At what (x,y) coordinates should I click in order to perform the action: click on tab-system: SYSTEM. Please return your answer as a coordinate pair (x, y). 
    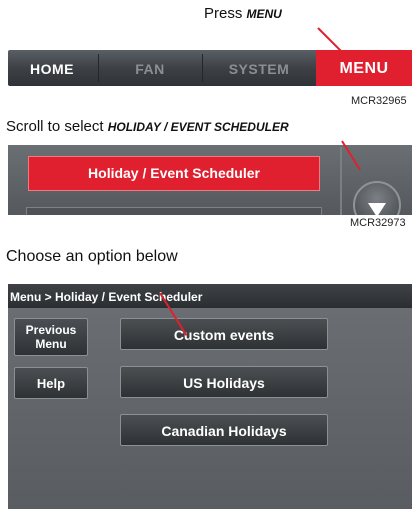
    Looking at the image, I should click on (259, 68).